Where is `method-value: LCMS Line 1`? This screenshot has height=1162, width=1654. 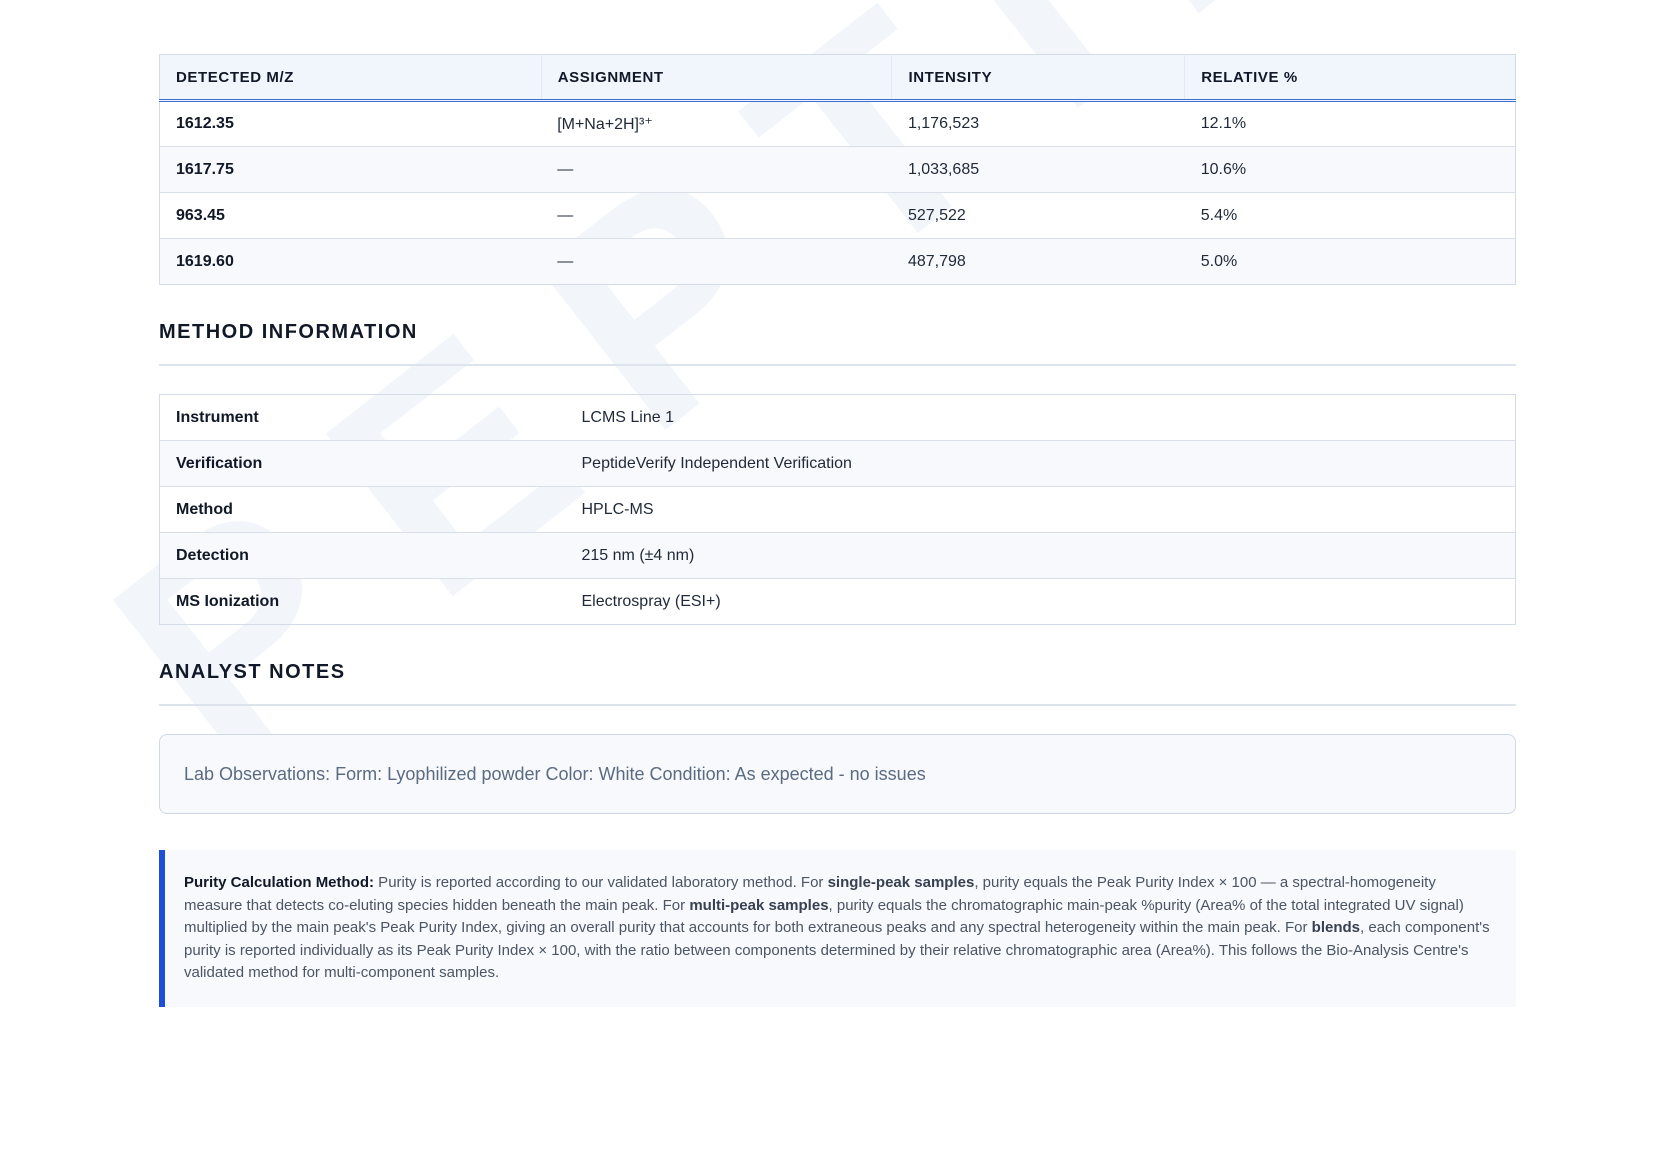 method-value: LCMS Line 1 is located at coordinates (628, 417).